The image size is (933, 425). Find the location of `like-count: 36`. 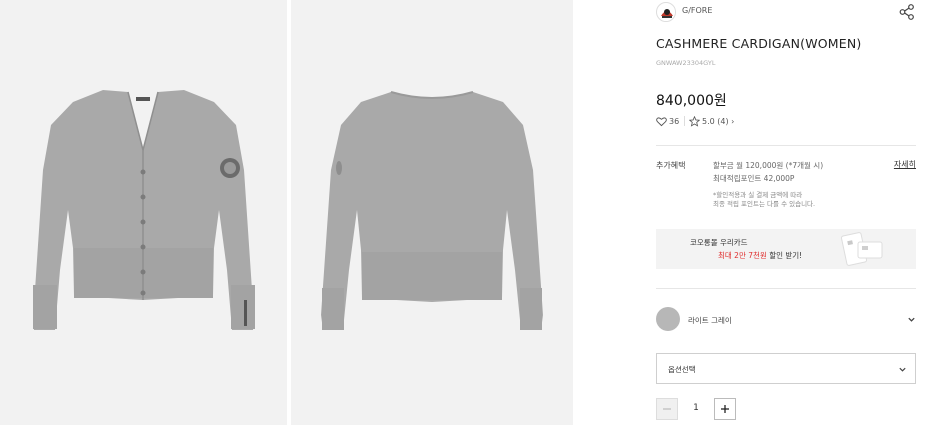

like-count: 36 is located at coordinates (674, 121).